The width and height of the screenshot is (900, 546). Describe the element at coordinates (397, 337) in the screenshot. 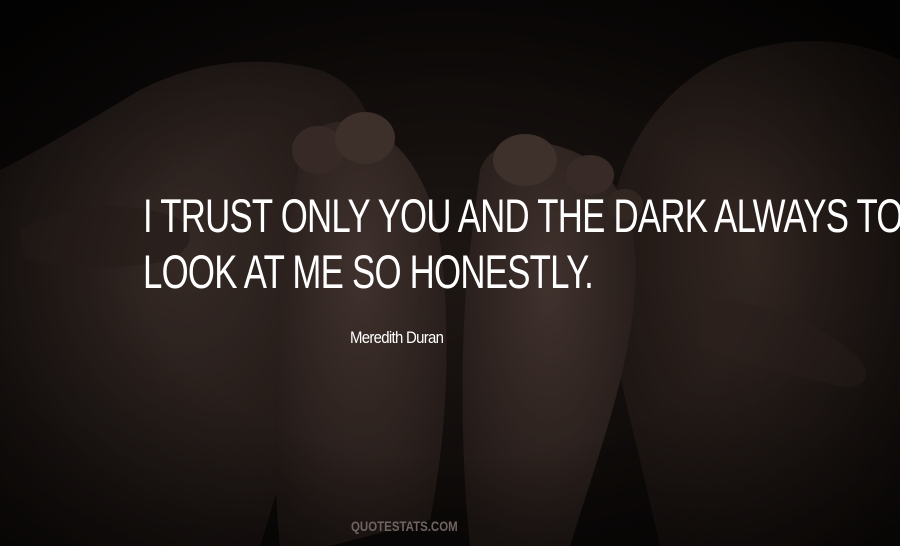

I see `quote-author: Meredith Duran` at that location.